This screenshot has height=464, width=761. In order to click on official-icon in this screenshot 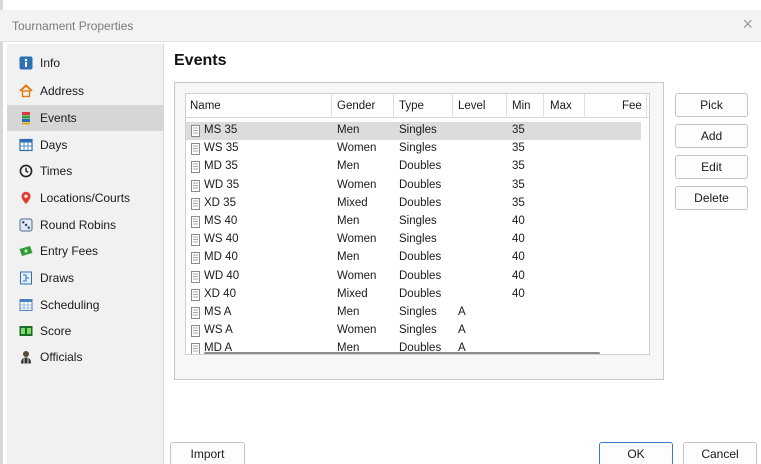, I will do `click(26, 357)`.